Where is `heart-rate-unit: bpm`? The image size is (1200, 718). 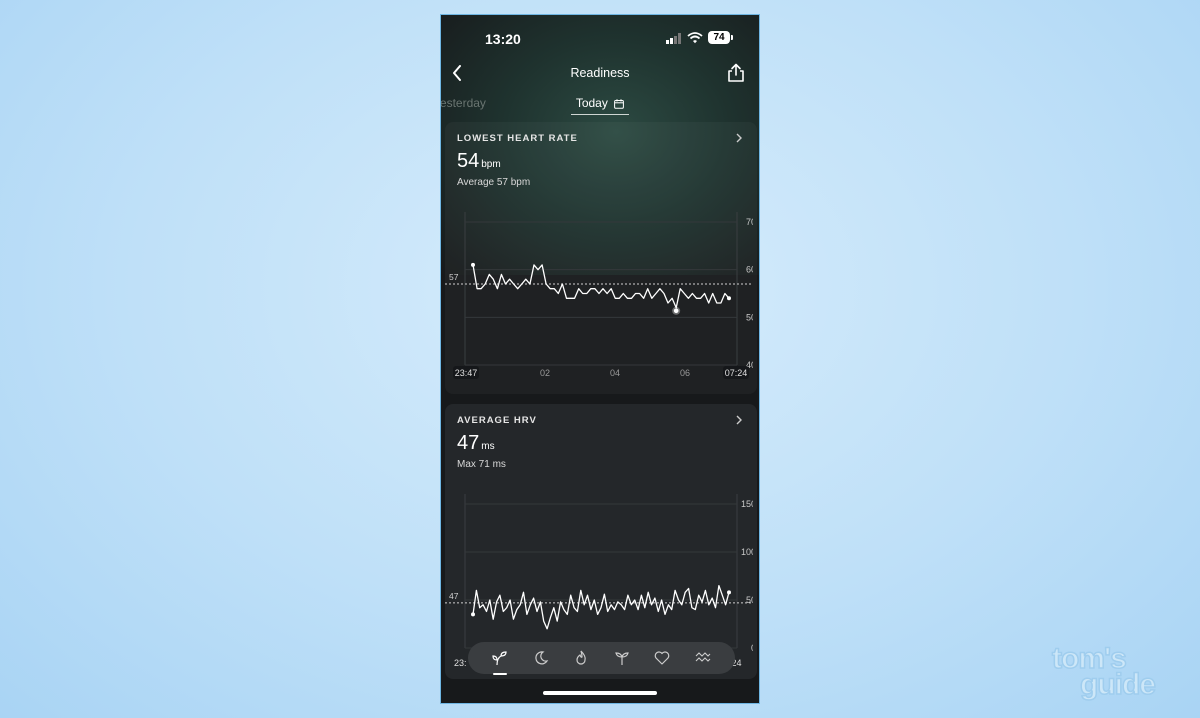 heart-rate-unit: bpm is located at coordinates (491, 164).